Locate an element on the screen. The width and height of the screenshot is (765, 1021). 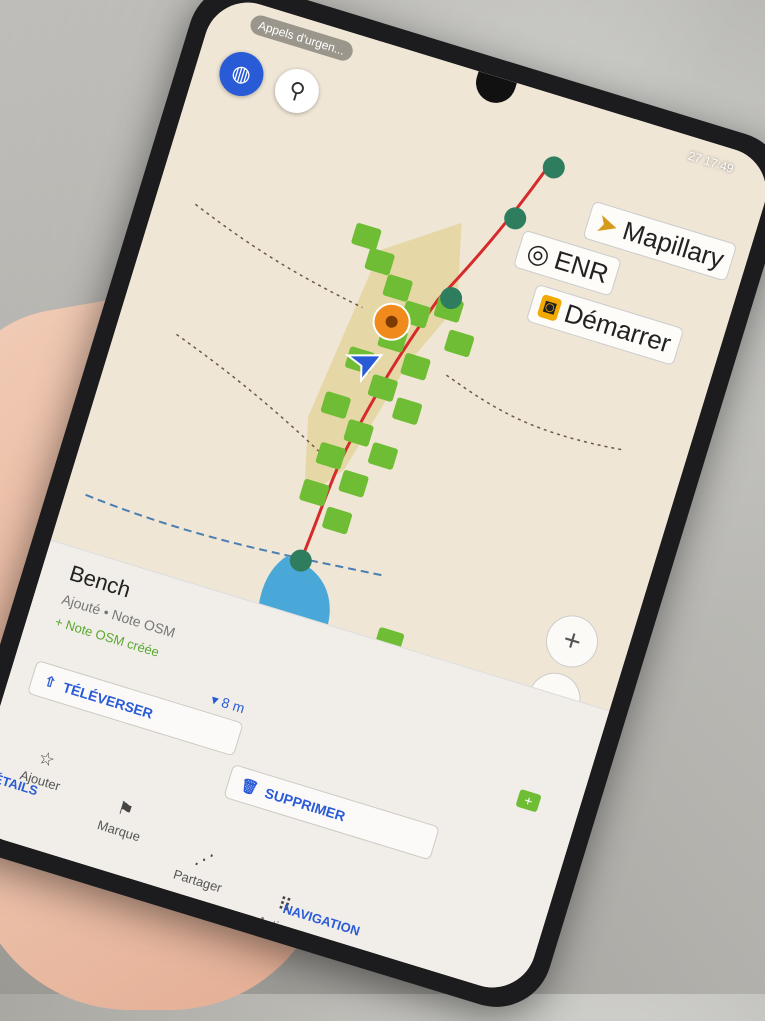
osm-note-badge-icon: + is located at coordinates (528, 800).